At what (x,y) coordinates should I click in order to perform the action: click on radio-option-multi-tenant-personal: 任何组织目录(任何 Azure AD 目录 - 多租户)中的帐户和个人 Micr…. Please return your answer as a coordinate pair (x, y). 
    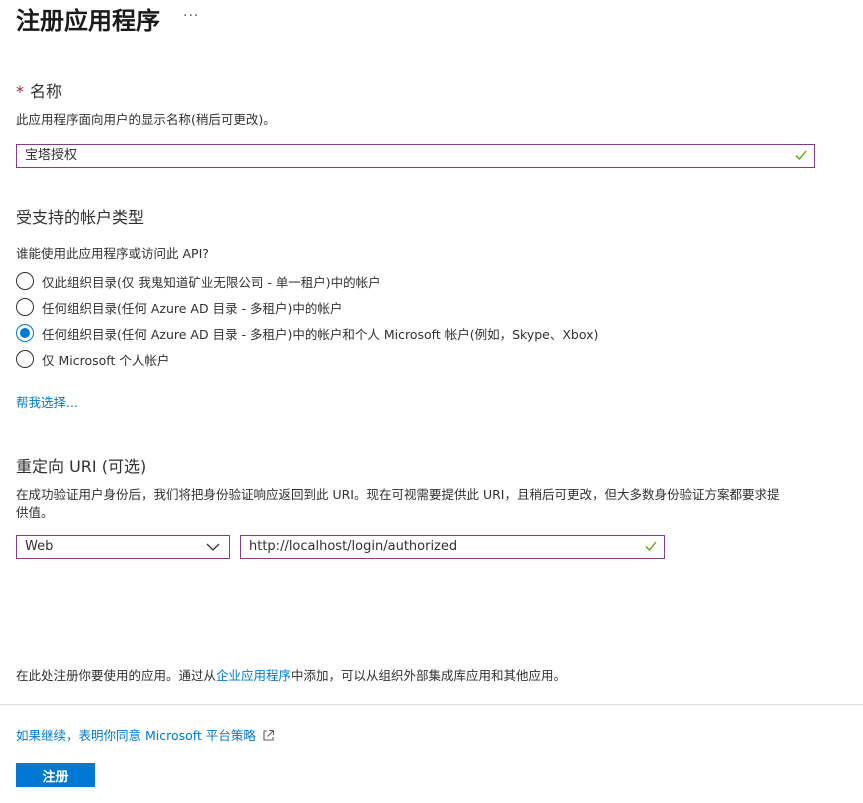
    Looking at the image, I should click on (307, 333).